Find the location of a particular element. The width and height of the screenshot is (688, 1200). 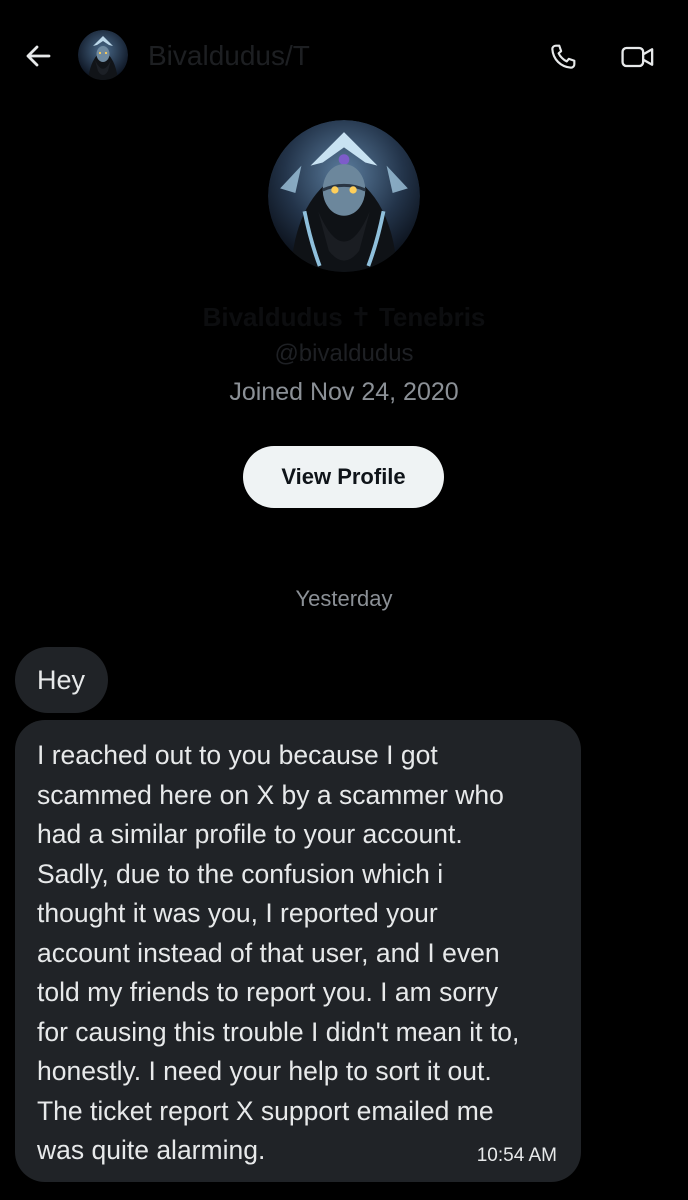

profile-handle: @bivaldudus is located at coordinates (344, 353).